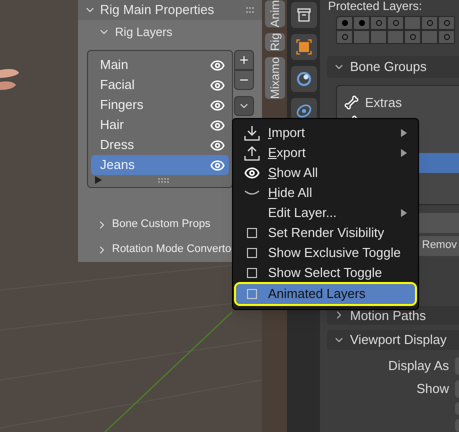 Image resolution: width=459 pixels, height=432 pixels. Describe the element at coordinates (325, 193) in the screenshot. I see `menu-item: Hide All` at that location.